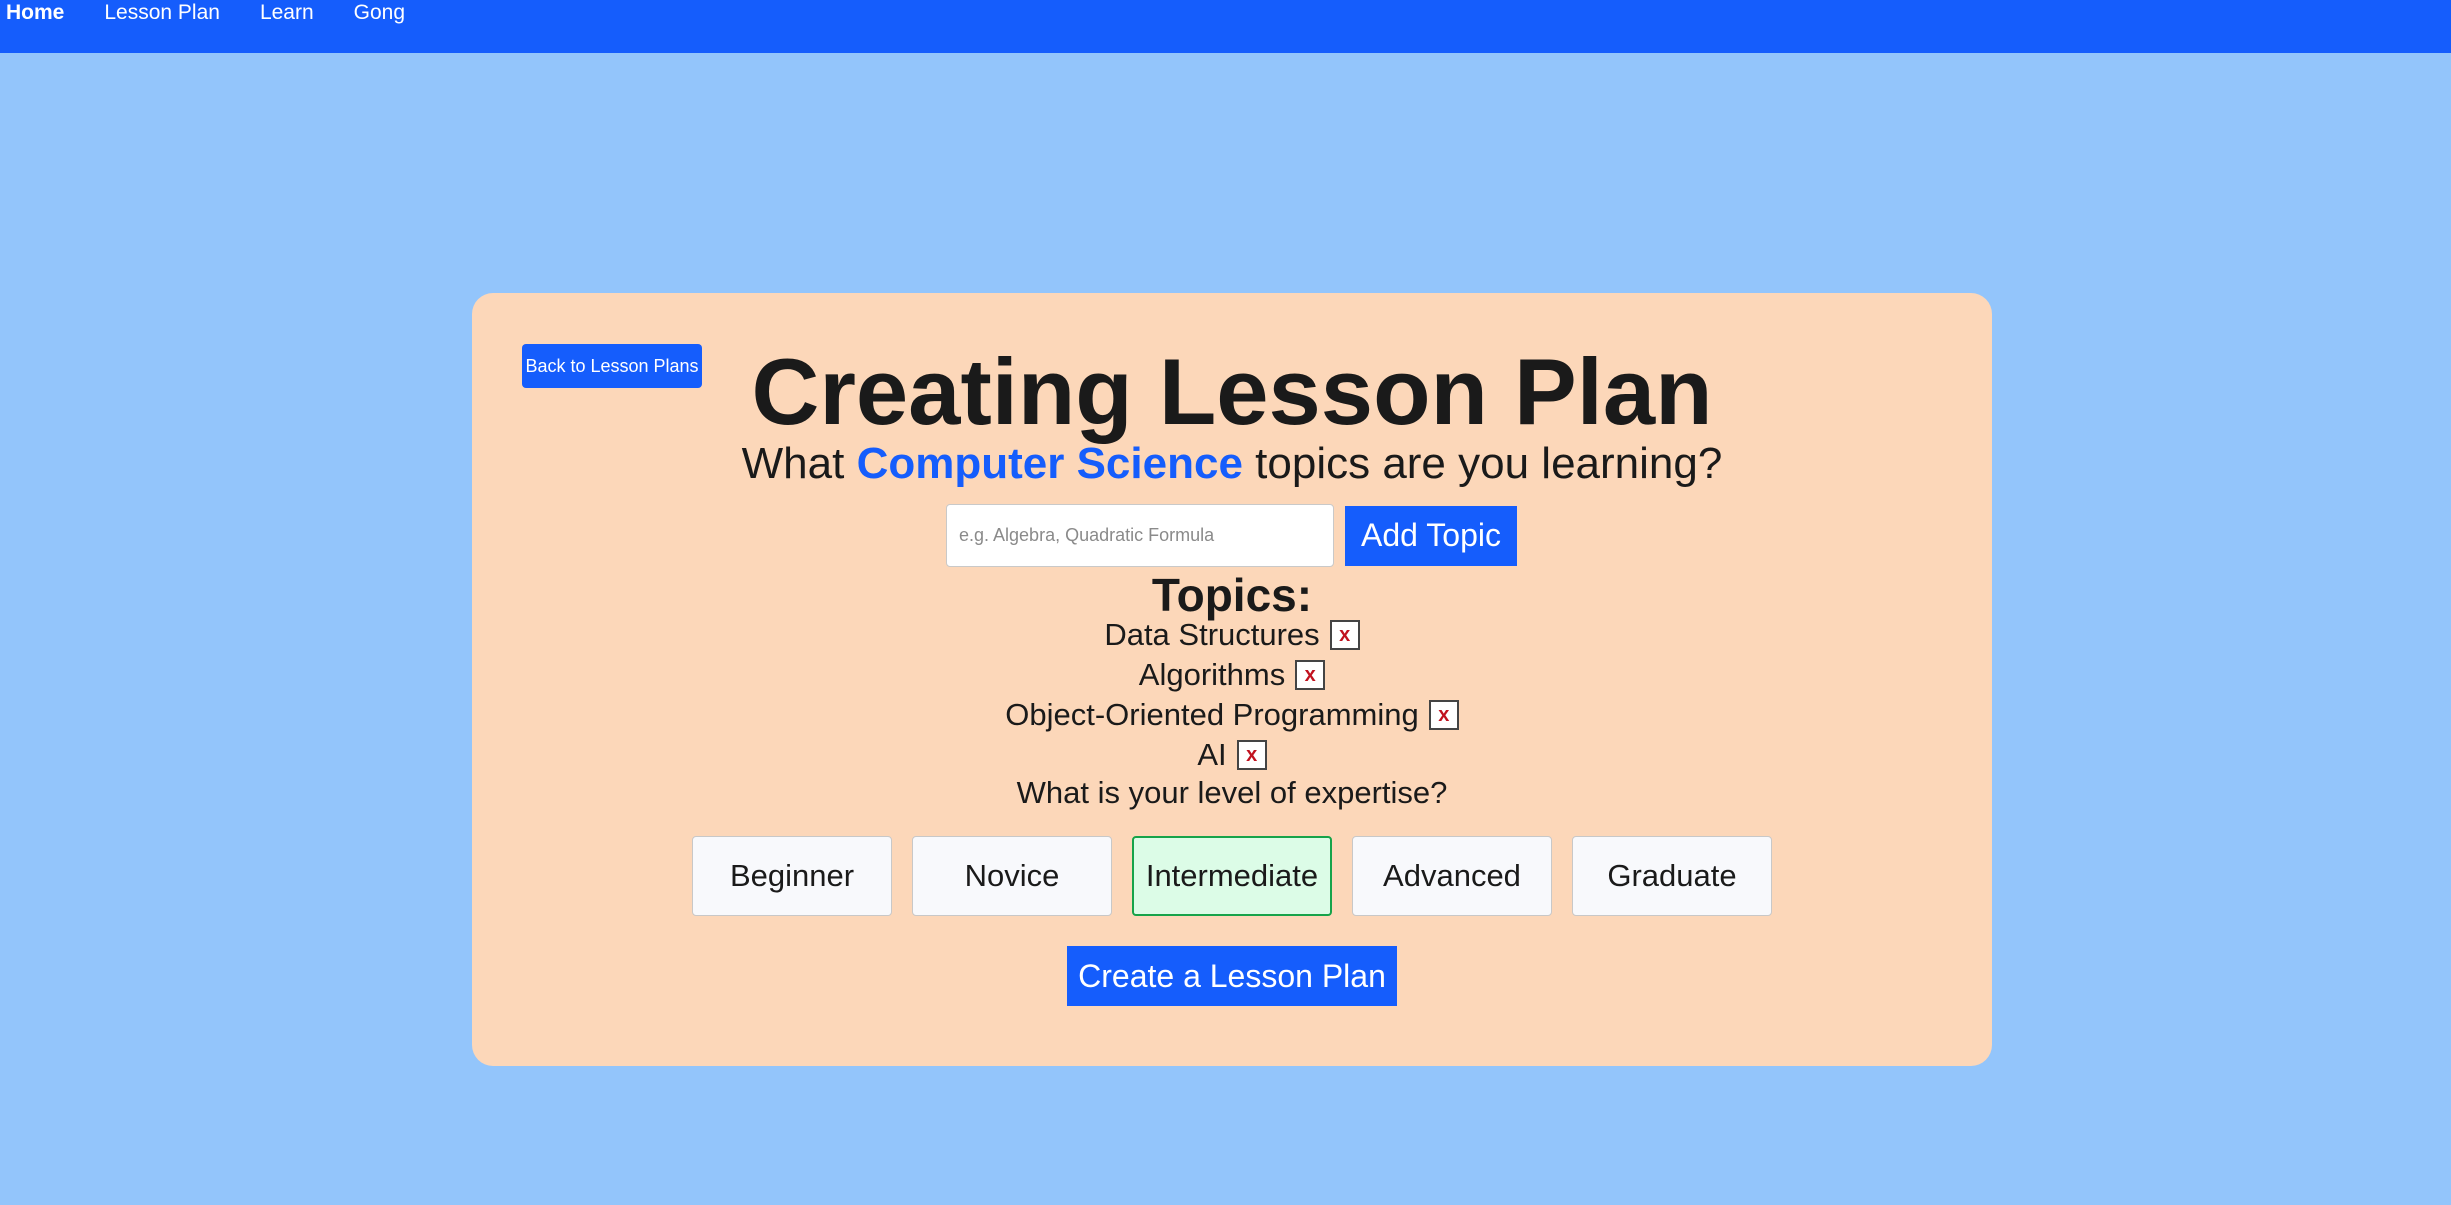  Describe the element at coordinates (379, 13) in the screenshot. I see `nav-gong: Gong` at that location.